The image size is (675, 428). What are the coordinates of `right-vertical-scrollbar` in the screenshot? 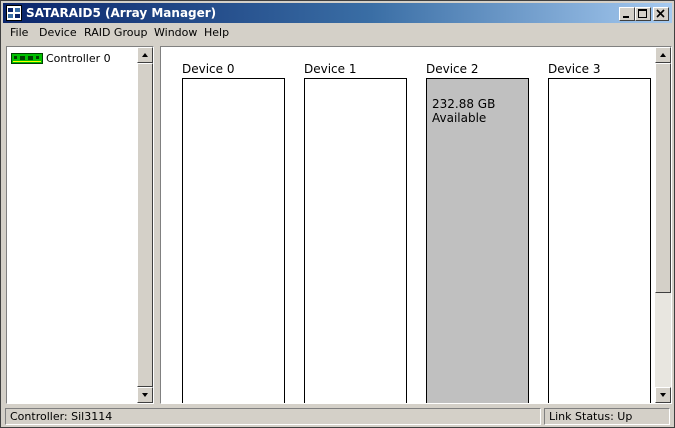 It's located at (663, 225).